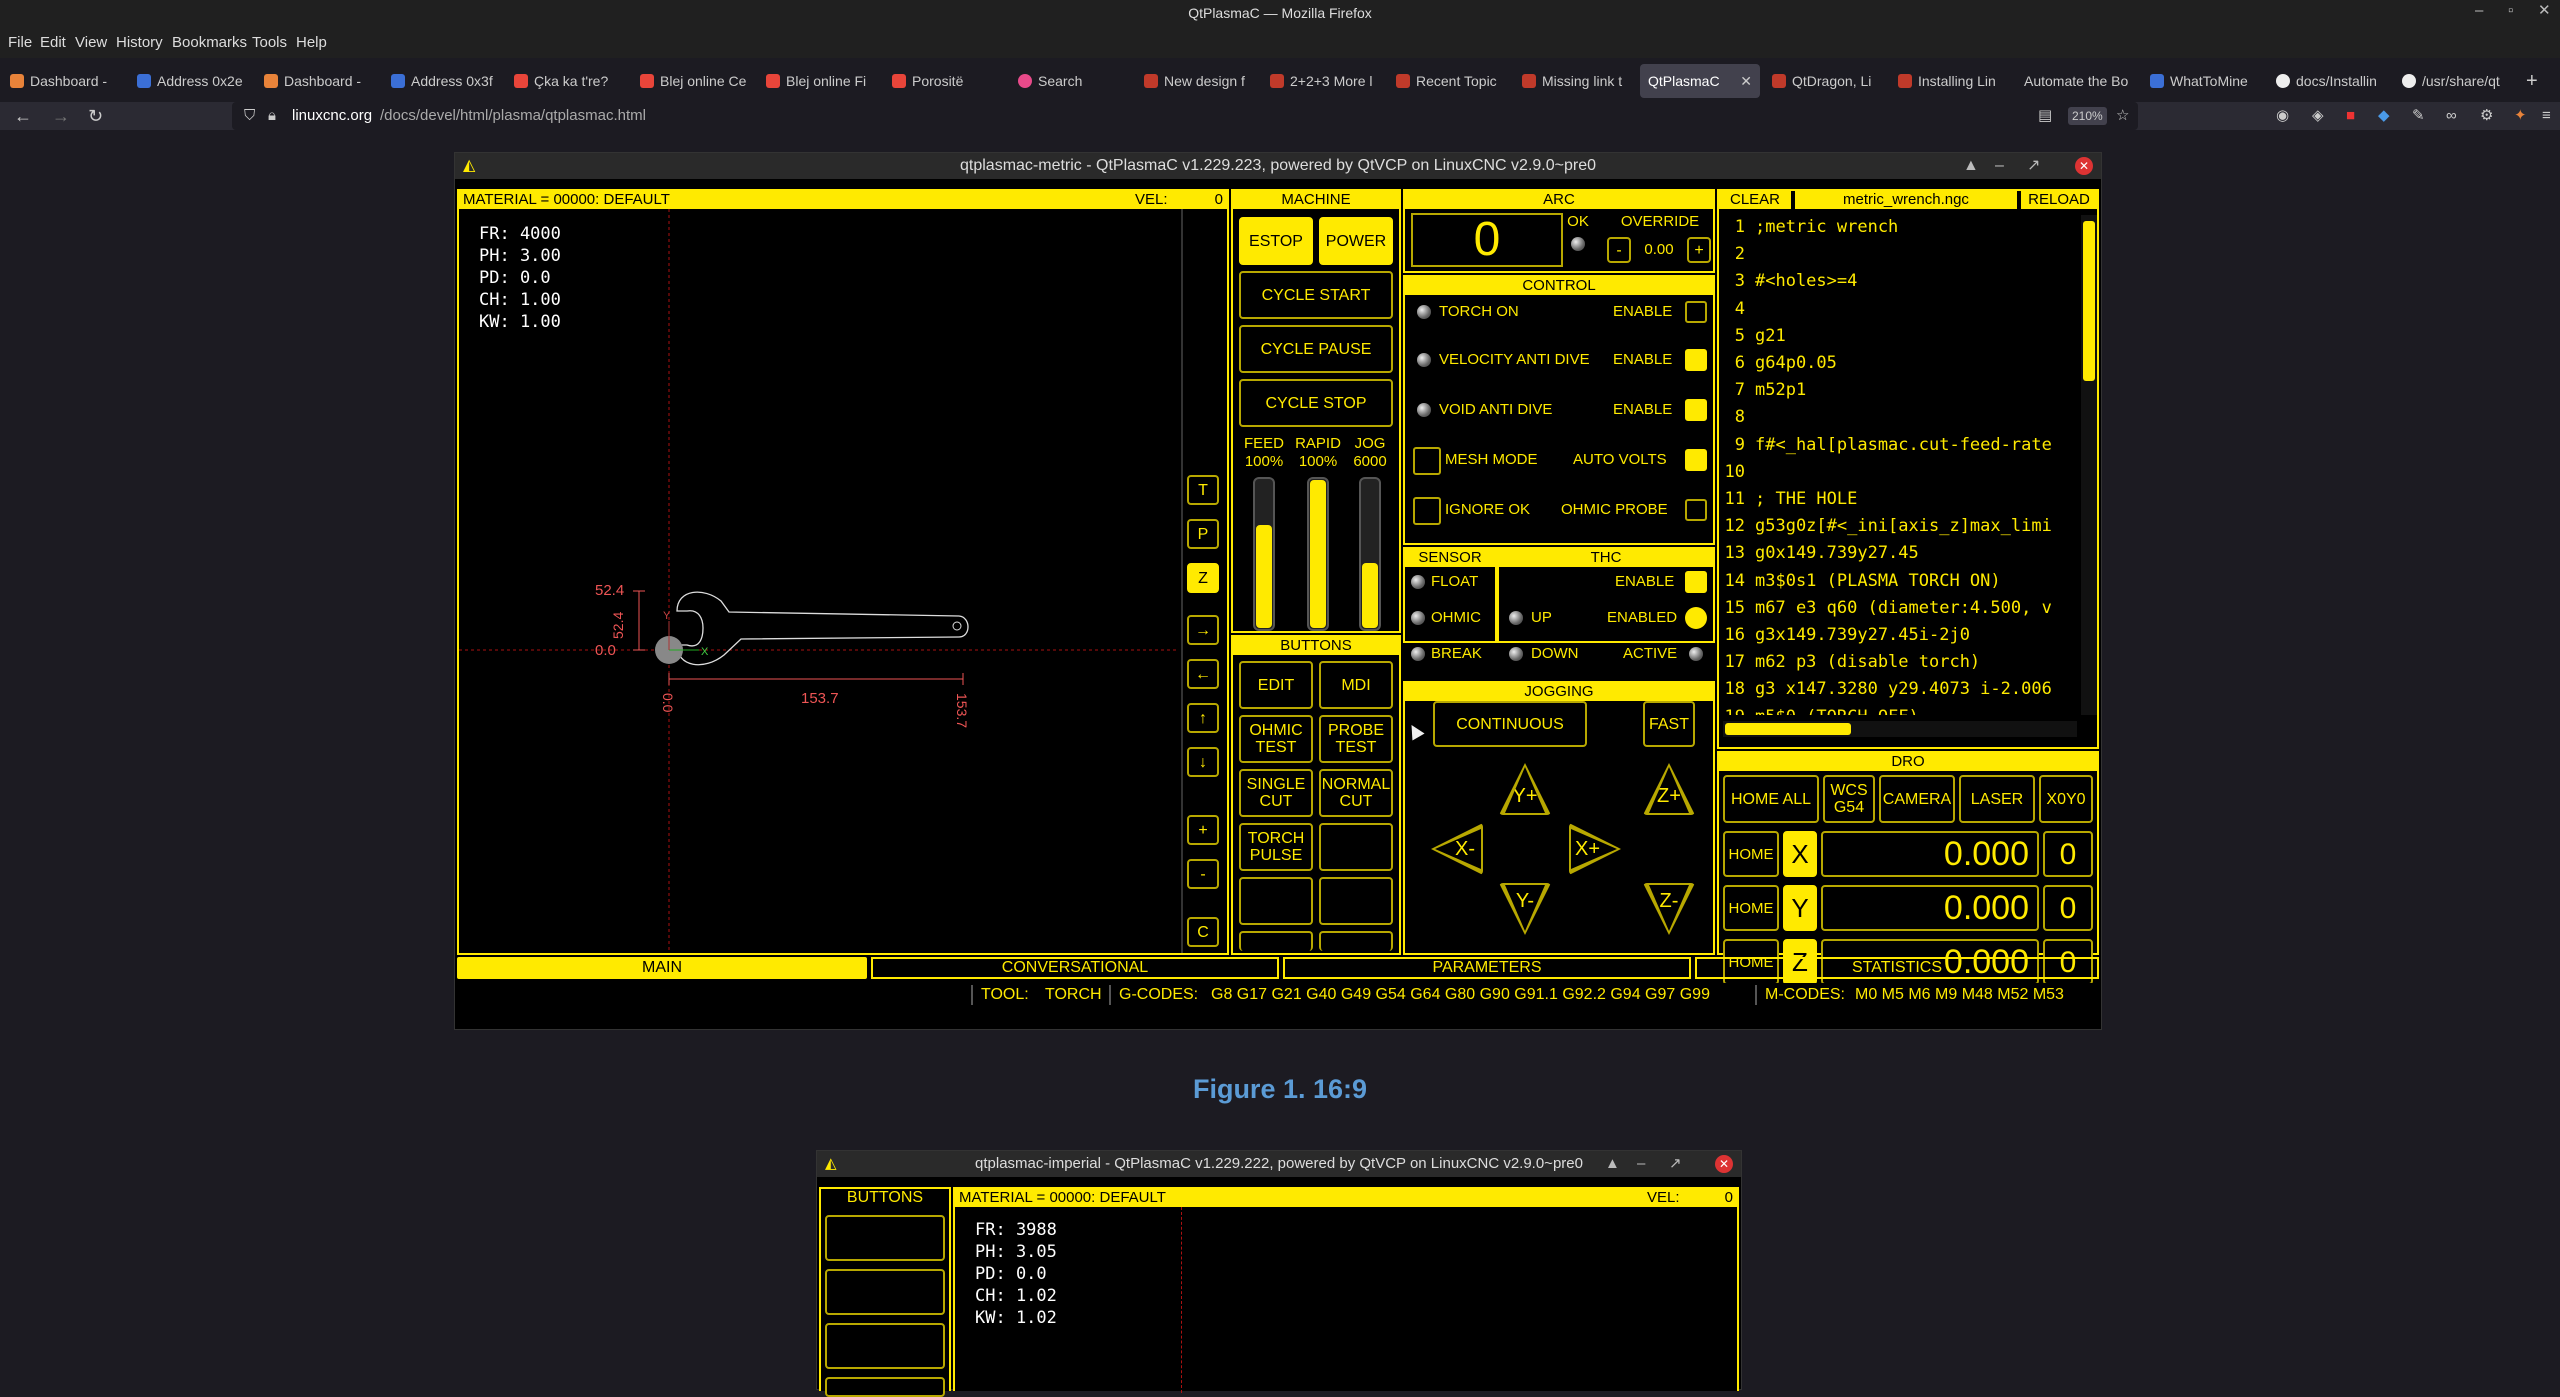 This screenshot has width=2560, height=1397. I want to click on dro-offset-y: 0, so click(2068, 908).